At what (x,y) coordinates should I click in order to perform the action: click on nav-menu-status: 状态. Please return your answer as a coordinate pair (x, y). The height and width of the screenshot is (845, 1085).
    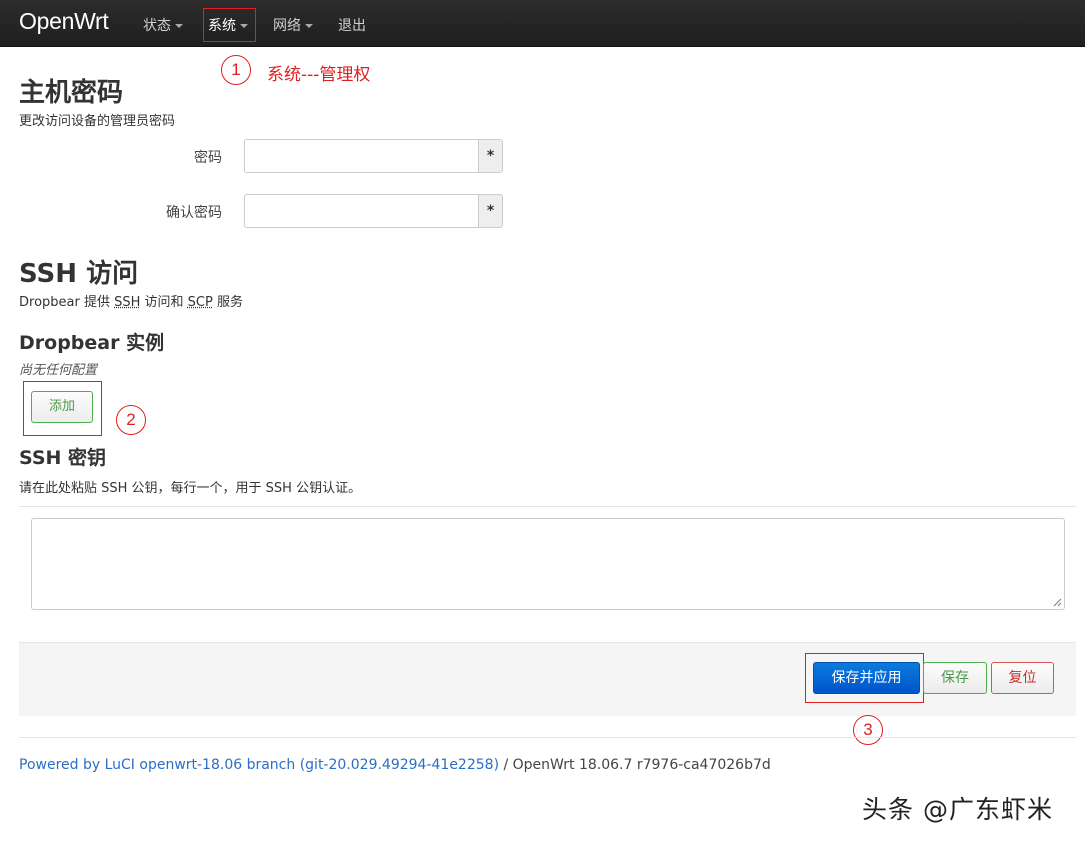
    Looking at the image, I should click on (163, 25).